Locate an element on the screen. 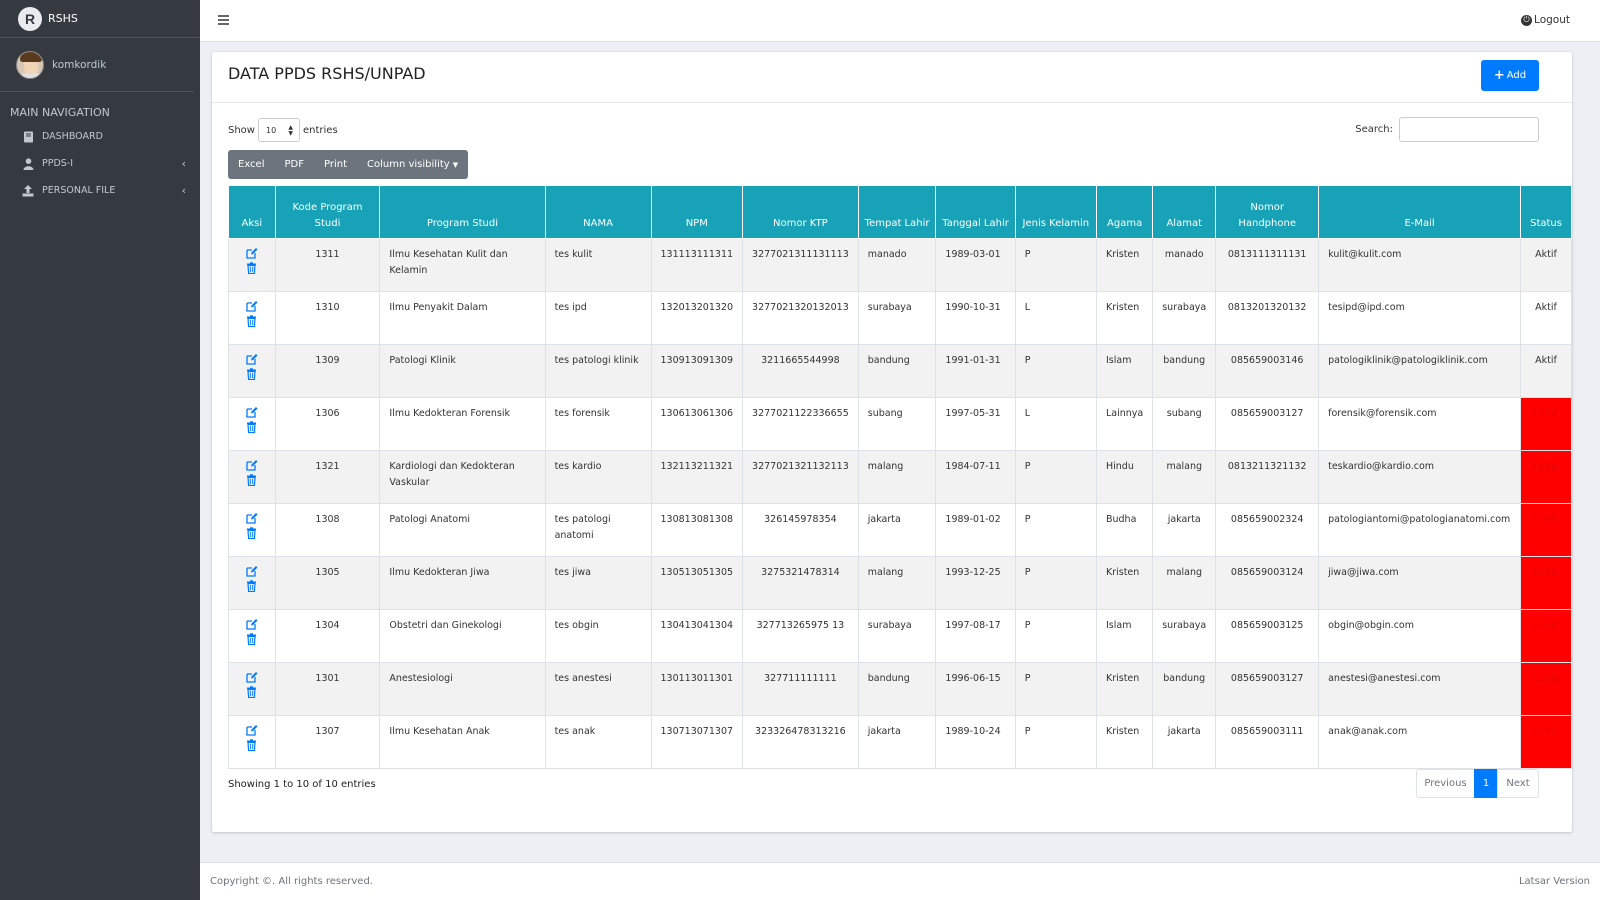 The height and width of the screenshot is (900, 1600). print-button: Print is located at coordinates (335, 164).